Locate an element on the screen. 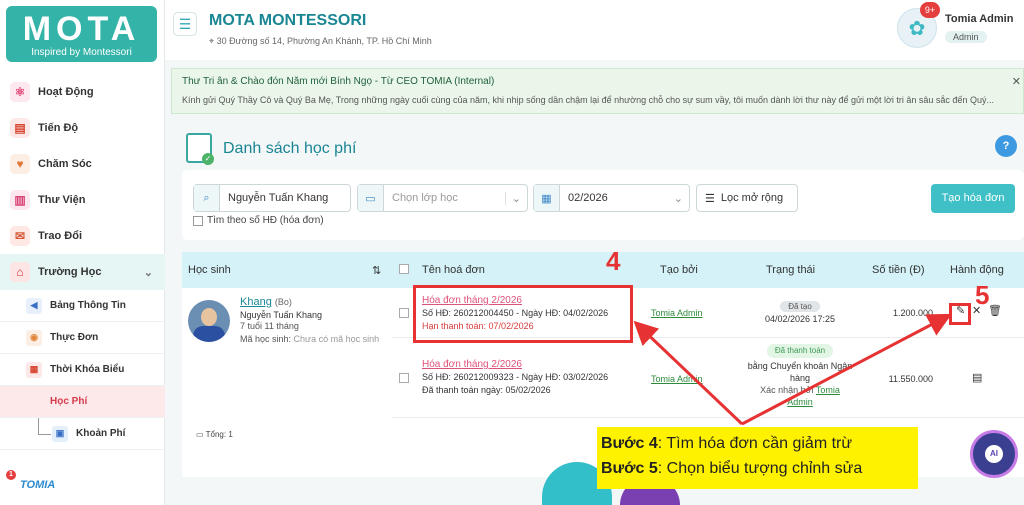  step-5-label: Bước 5 is located at coordinates (629, 468).